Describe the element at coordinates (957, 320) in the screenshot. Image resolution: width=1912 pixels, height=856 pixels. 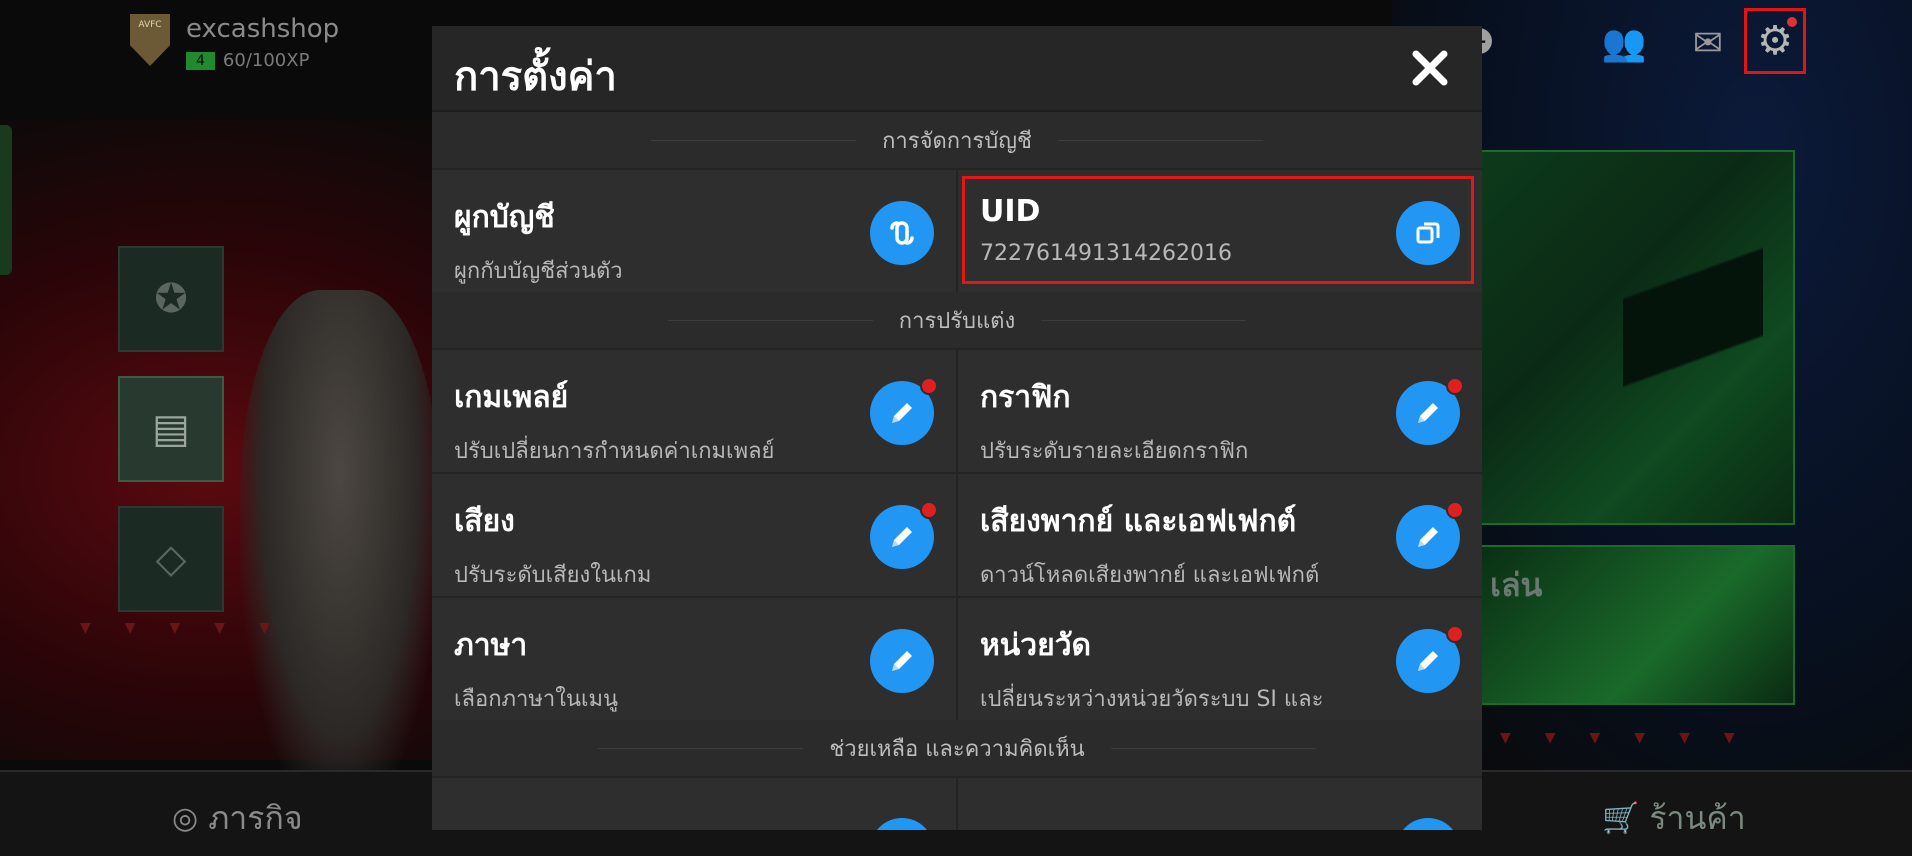
I see `section-header-customization: การปรับแต่ง` at that location.